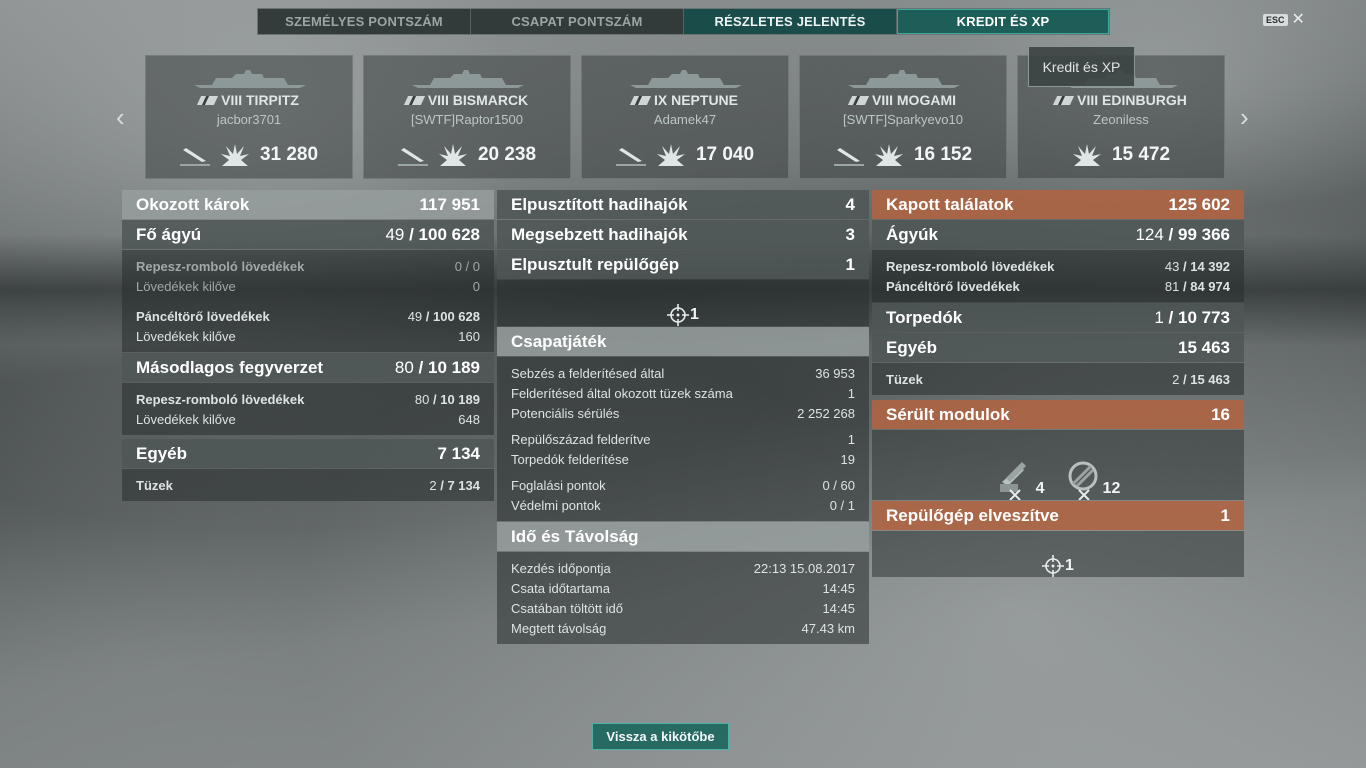 This screenshot has height=768, width=1366. What do you see at coordinates (903, 119) in the screenshot?
I see `player-name: [SWTF]Sparkyevo10` at bounding box center [903, 119].